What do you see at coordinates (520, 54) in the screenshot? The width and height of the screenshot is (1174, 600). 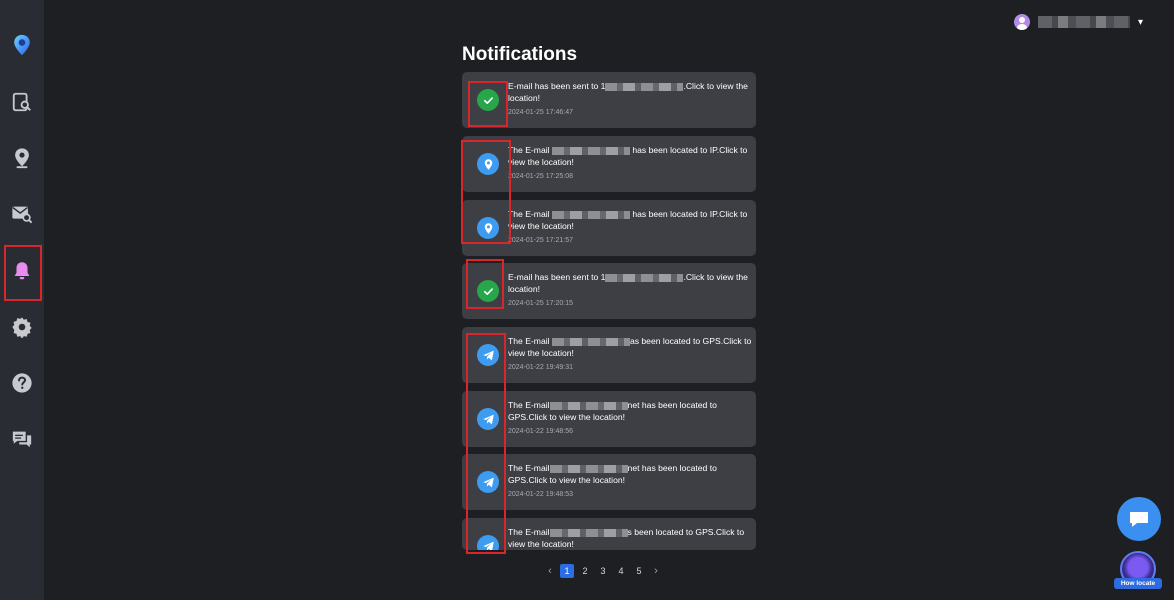 I see `page-title: Notifications` at bounding box center [520, 54].